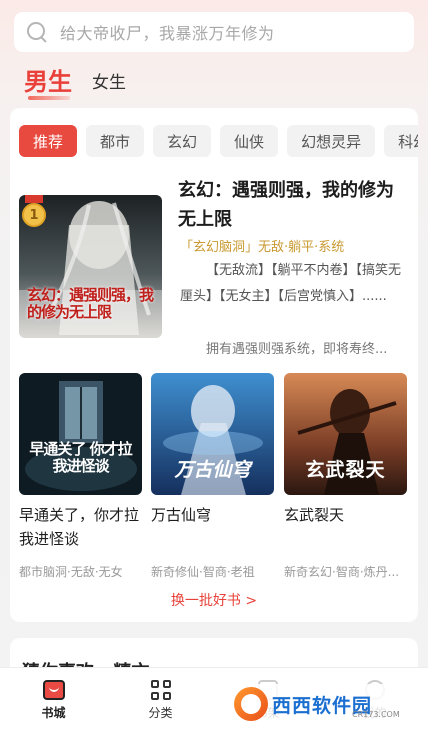  What do you see at coordinates (90, 266) in the screenshot?
I see `featured-book-cover: 1 玄幻：遇强则强，我的修为无上限` at bounding box center [90, 266].